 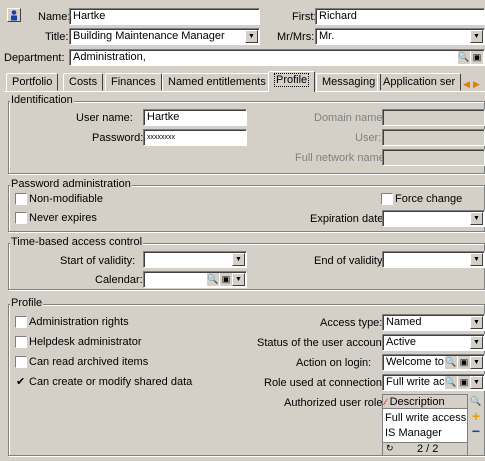 I want to click on list-item: Full write access, so click(x=425, y=418).